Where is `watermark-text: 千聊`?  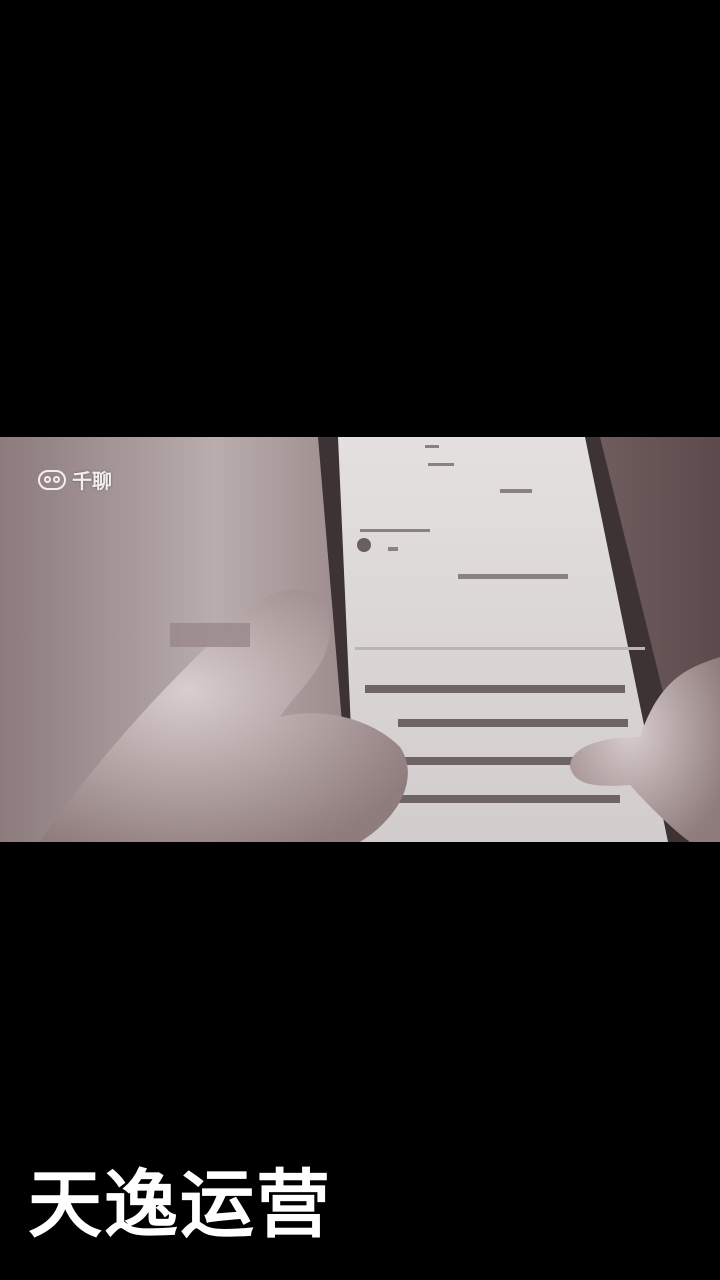 watermark-text: 千聊 is located at coordinates (92, 481).